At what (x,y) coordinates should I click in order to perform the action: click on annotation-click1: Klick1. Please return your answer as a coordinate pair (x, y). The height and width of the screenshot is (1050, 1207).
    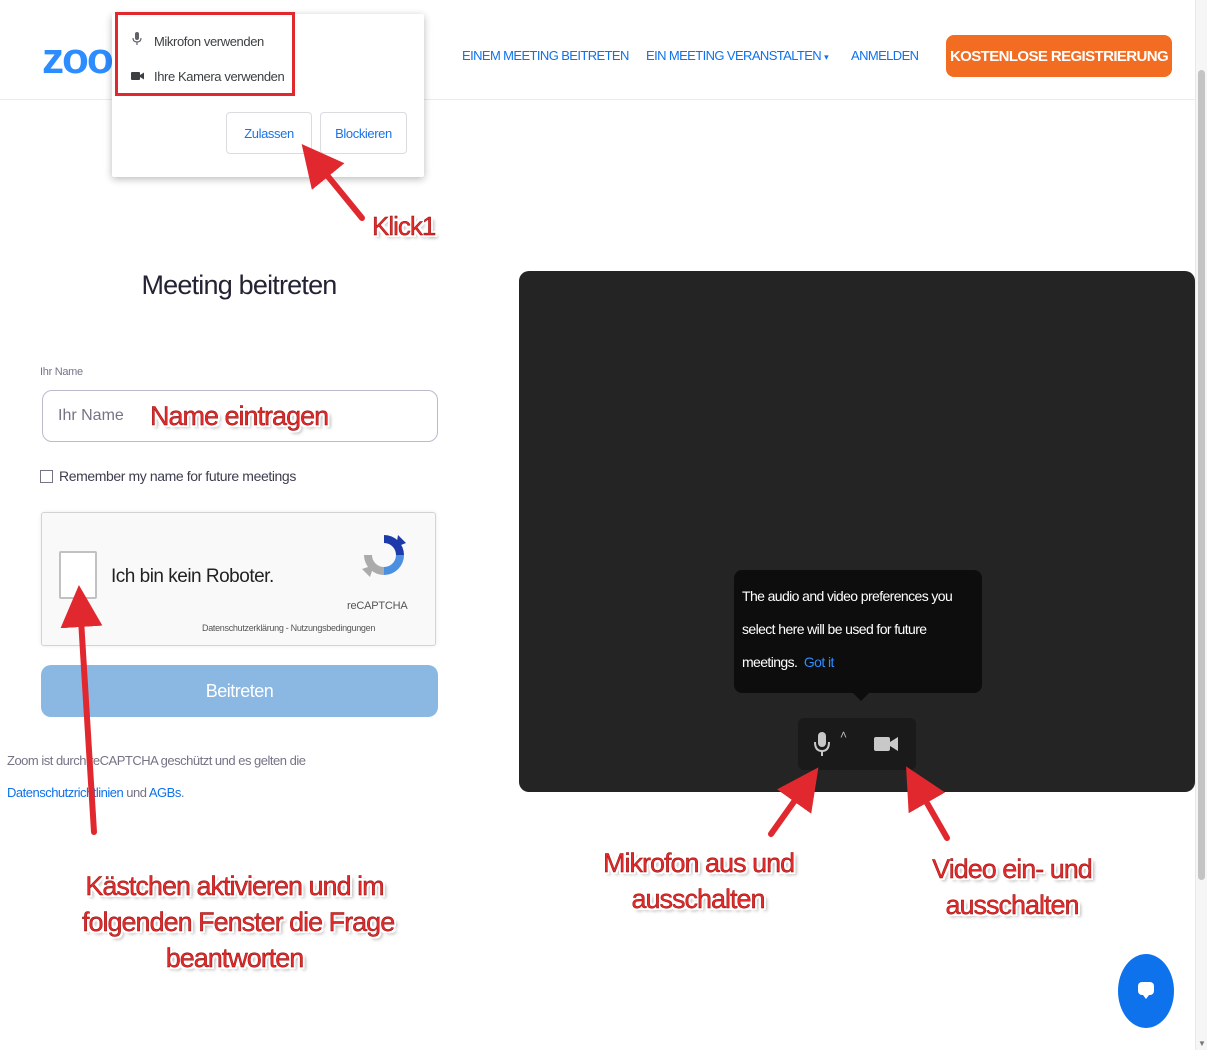
    Looking at the image, I should click on (404, 226).